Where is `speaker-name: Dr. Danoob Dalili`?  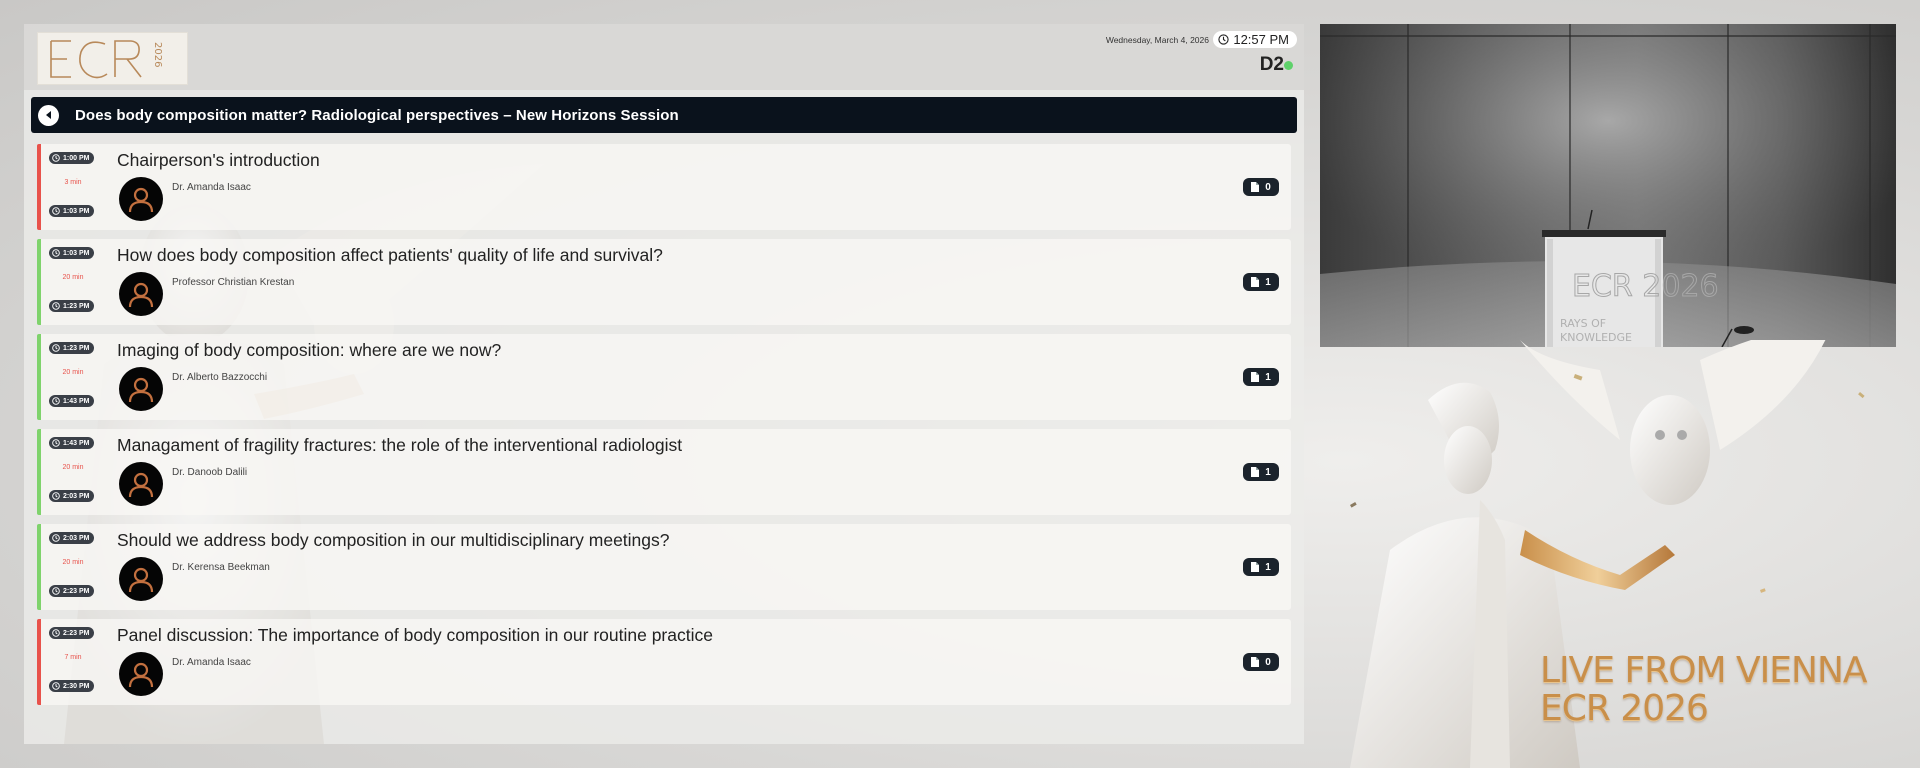 speaker-name: Dr. Danoob Dalili is located at coordinates (209, 472).